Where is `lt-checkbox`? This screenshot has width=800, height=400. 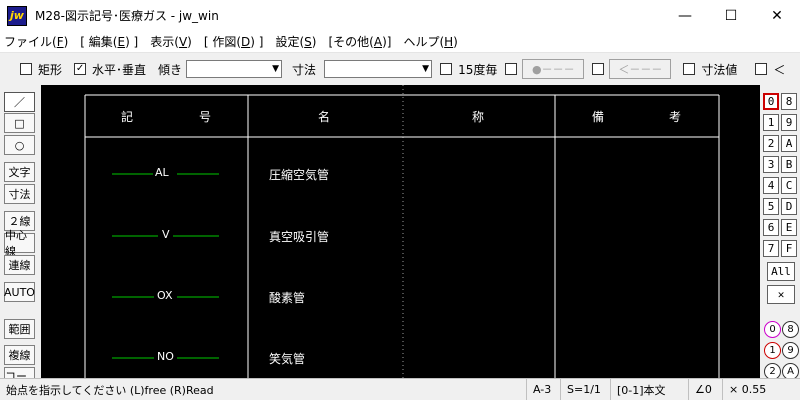
lt-checkbox is located at coordinates (761, 69).